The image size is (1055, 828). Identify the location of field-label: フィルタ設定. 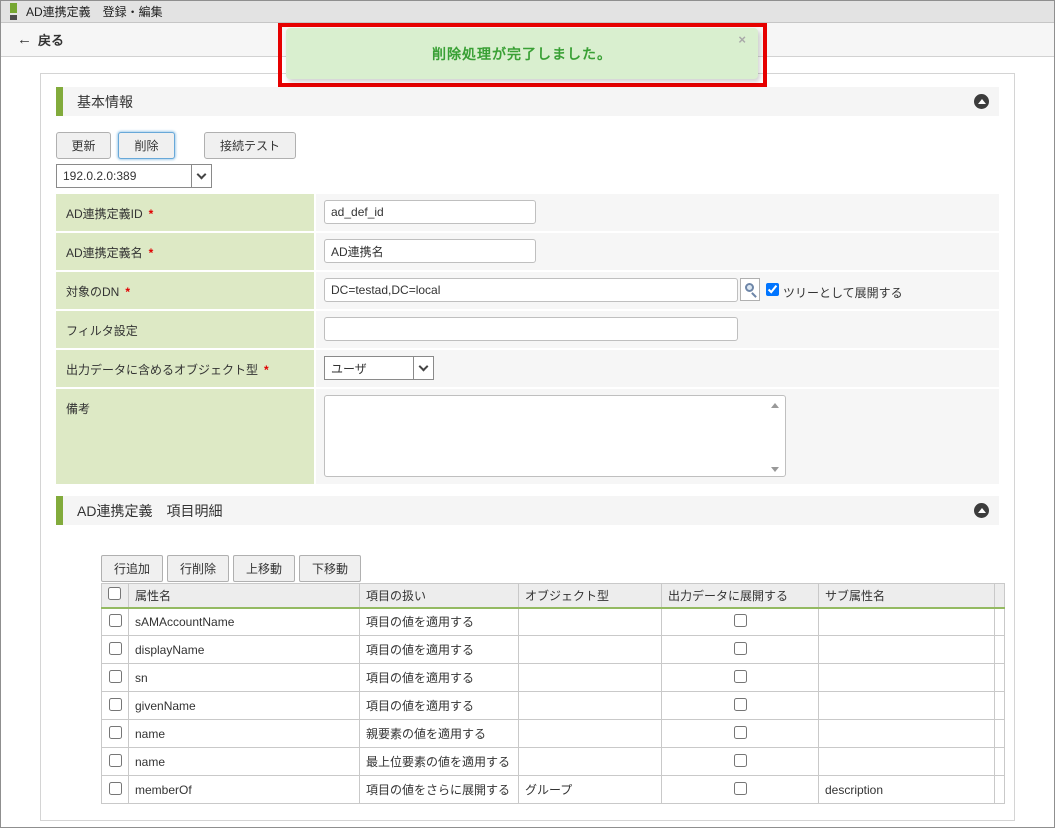
(185, 329).